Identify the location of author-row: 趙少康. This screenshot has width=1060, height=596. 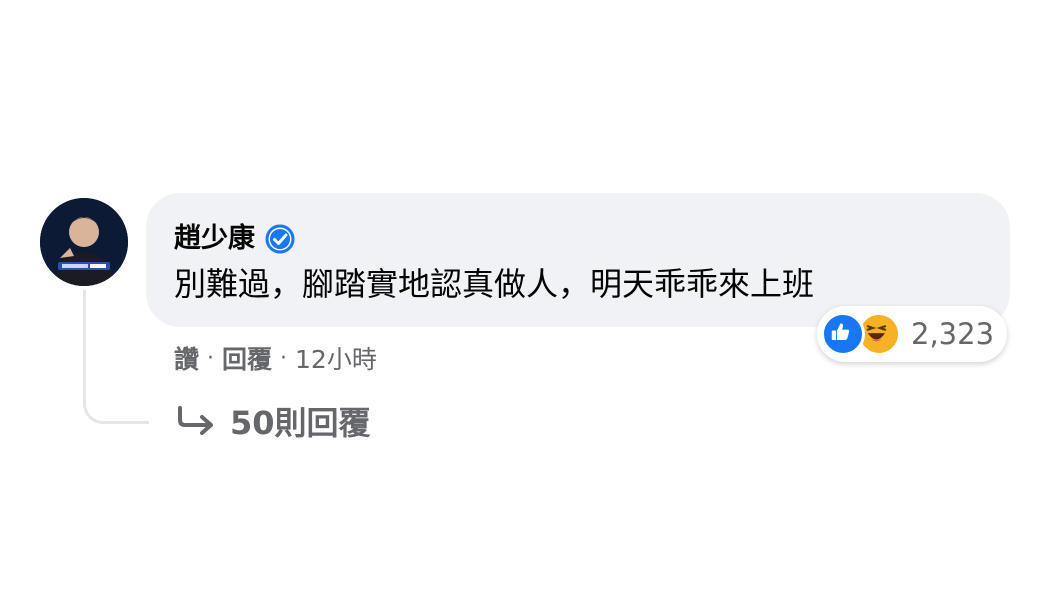
(234, 239).